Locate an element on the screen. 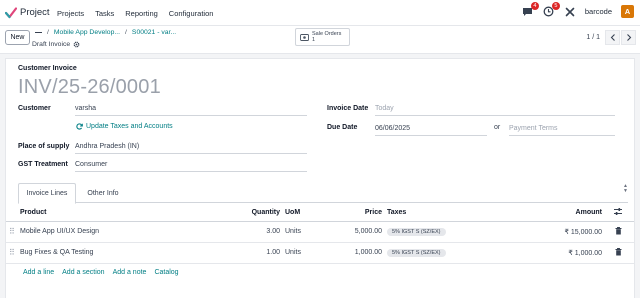 This screenshot has height=298, width=640. invoice-number: INV/25-26/0001 is located at coordinates (89, 87).